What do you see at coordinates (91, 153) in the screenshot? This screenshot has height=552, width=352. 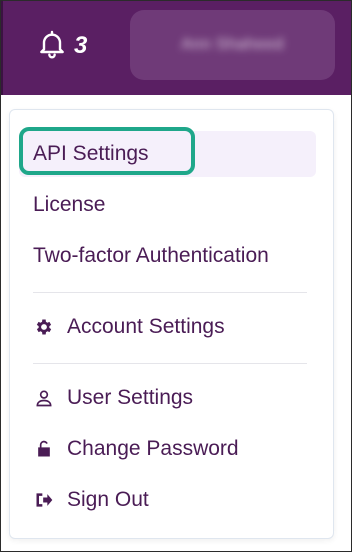 I see `menu-item-label: API Settings` at bounding box center [91, 153].